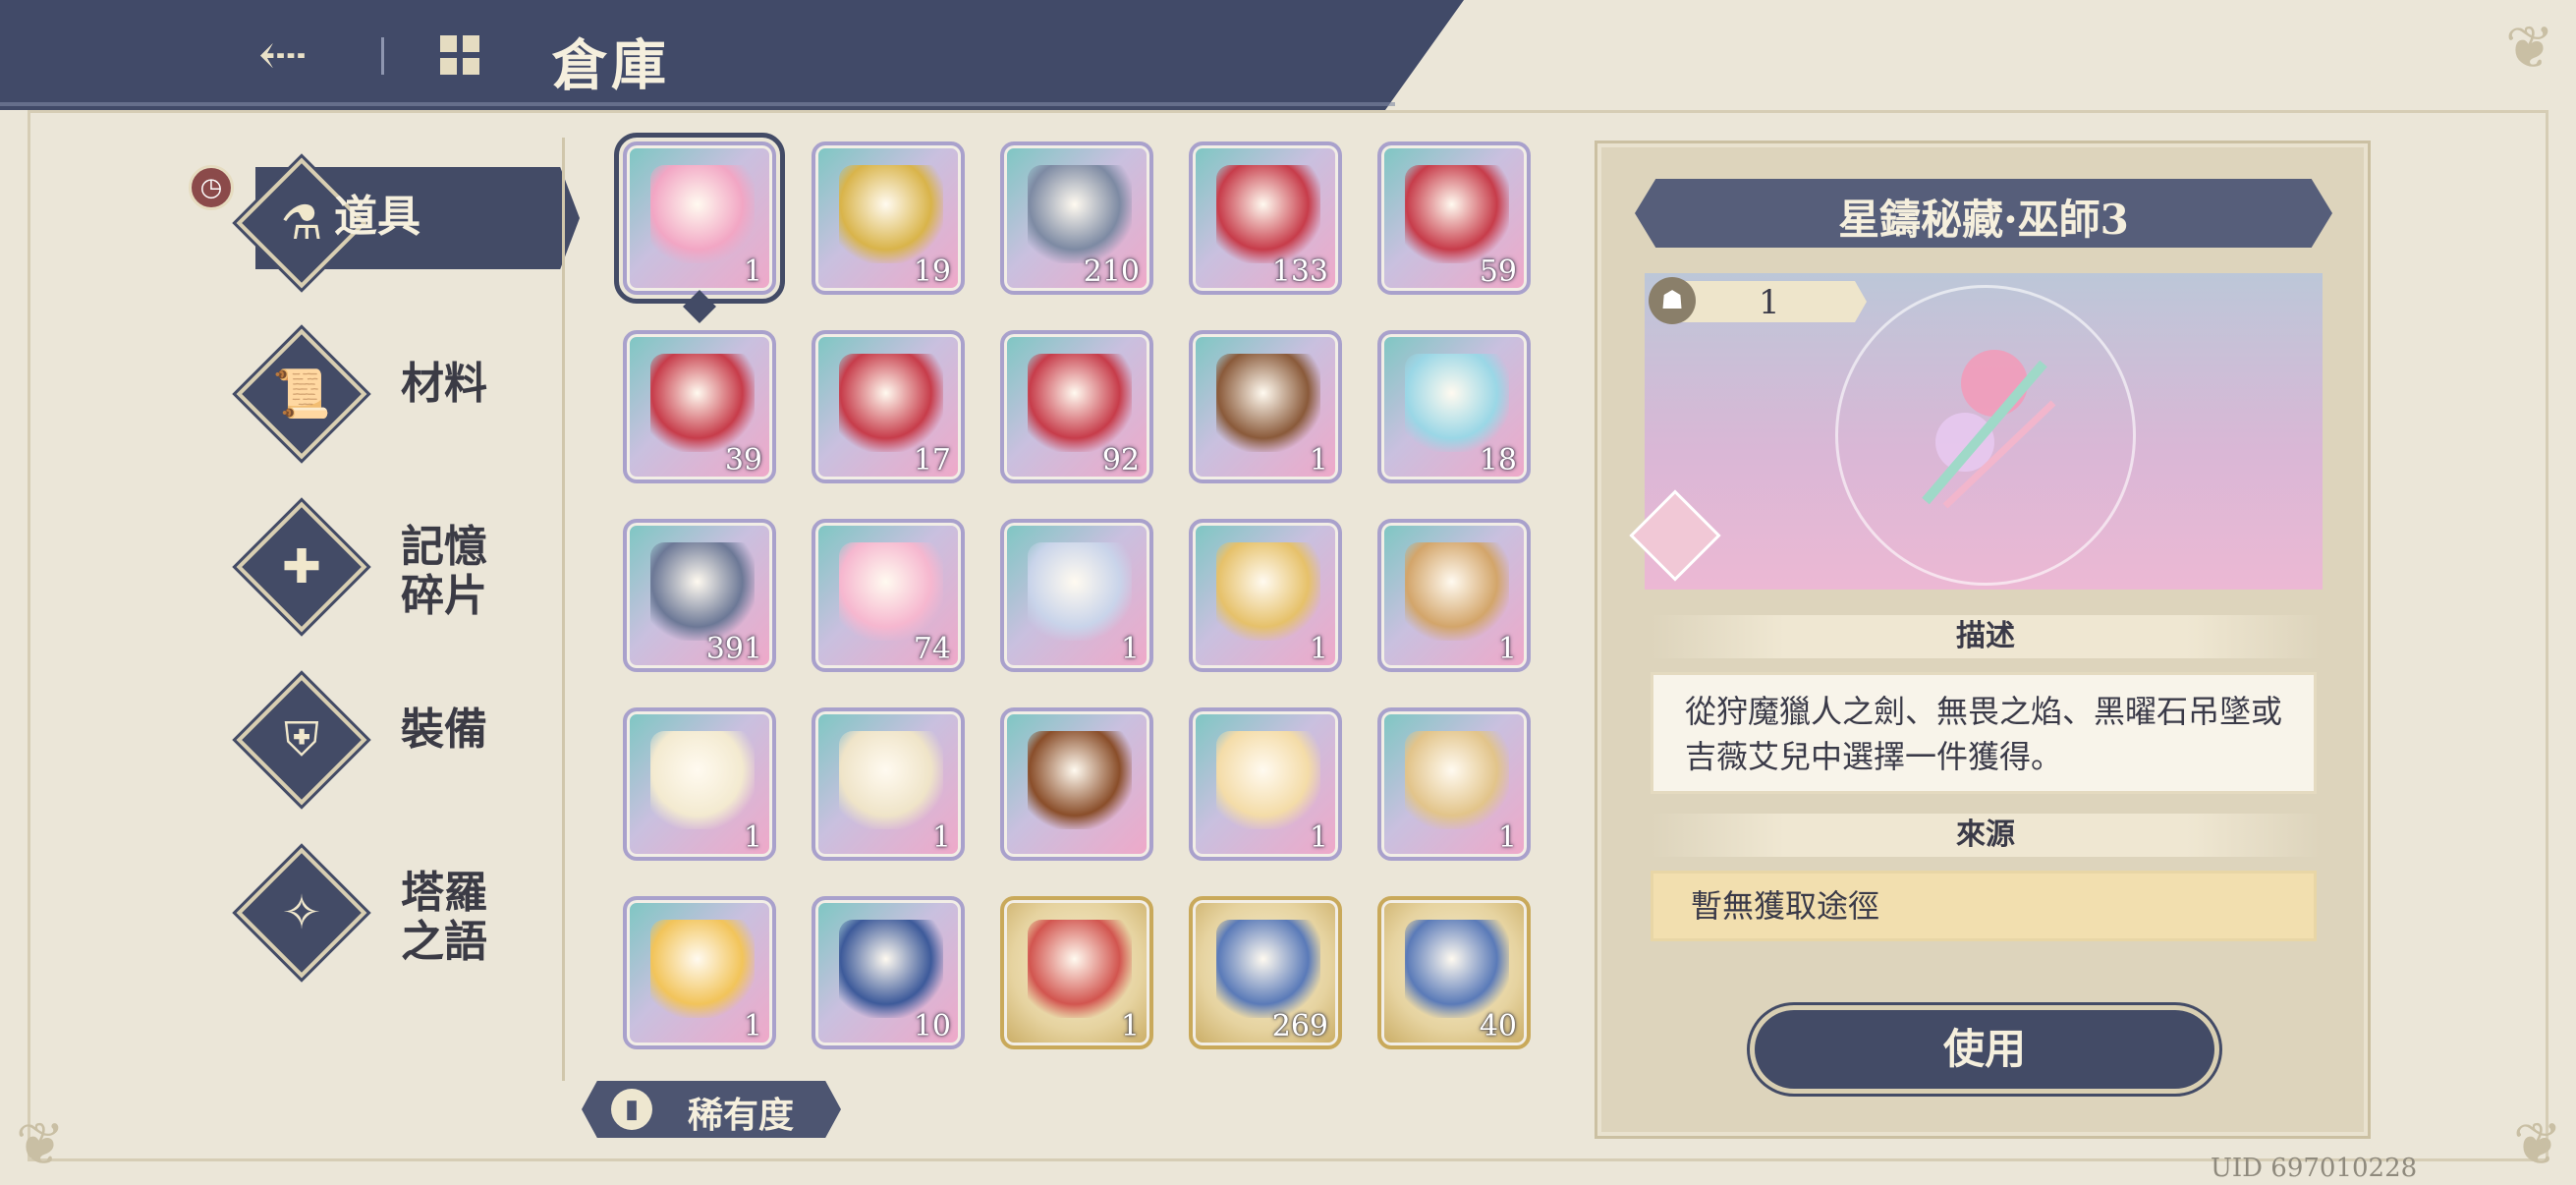 The image size is (2576, 1185). I want to click on inventory-slot: 17, so click(888, 407).